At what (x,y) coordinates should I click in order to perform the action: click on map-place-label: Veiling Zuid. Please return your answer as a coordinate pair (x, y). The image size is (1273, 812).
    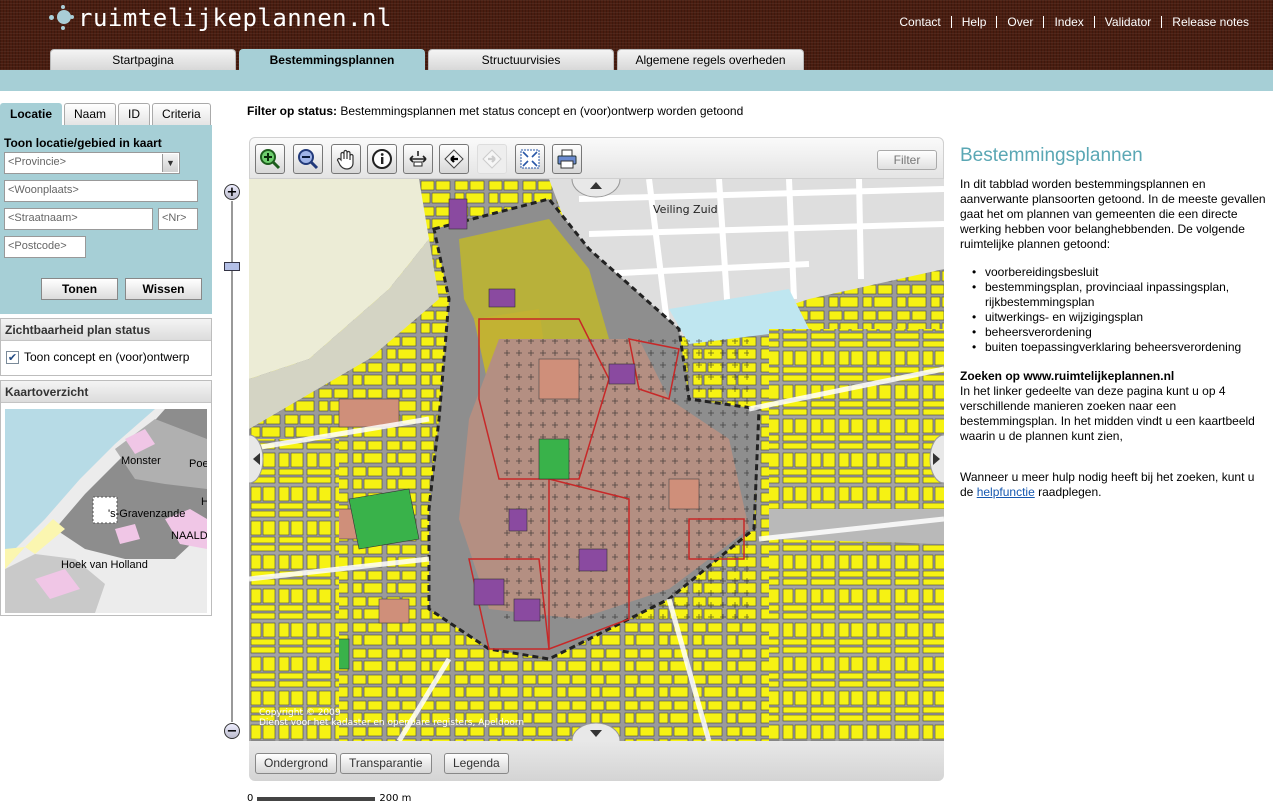
    Looking at the image, I should click on (685, 209).